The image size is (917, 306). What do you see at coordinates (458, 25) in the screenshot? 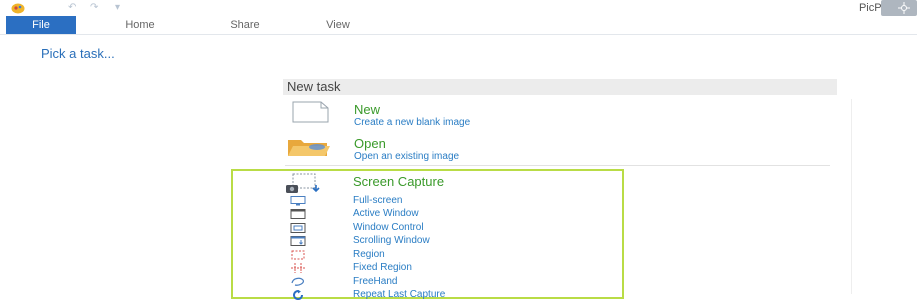
I see `ribbon-tabs: File Home Share View` at bounding box center [458, 25].